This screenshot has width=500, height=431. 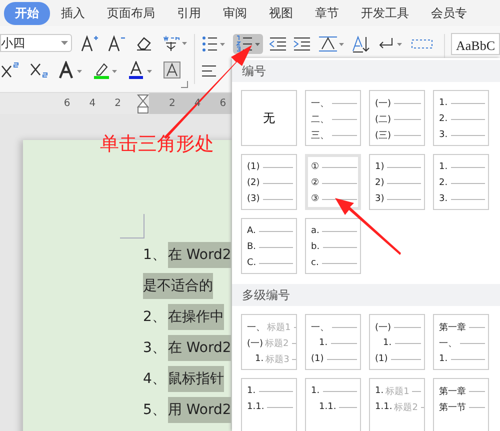 I want to click on paragraph-text: 鼠标指针, so click(x=196, y=379).